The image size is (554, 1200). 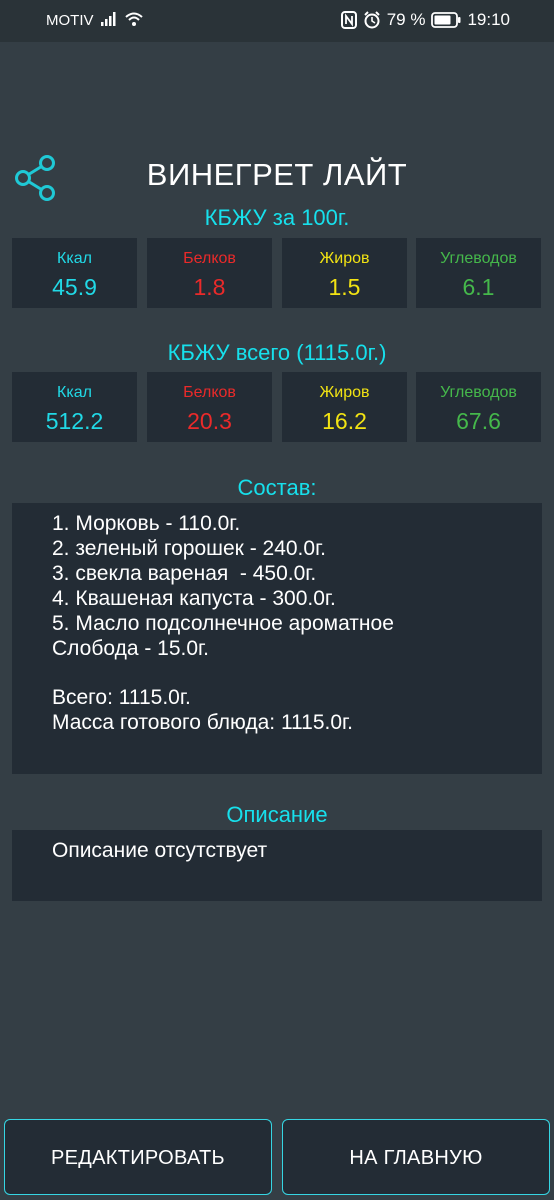 I want to click on stat-value: 67.6, so click(x=478, y=421).